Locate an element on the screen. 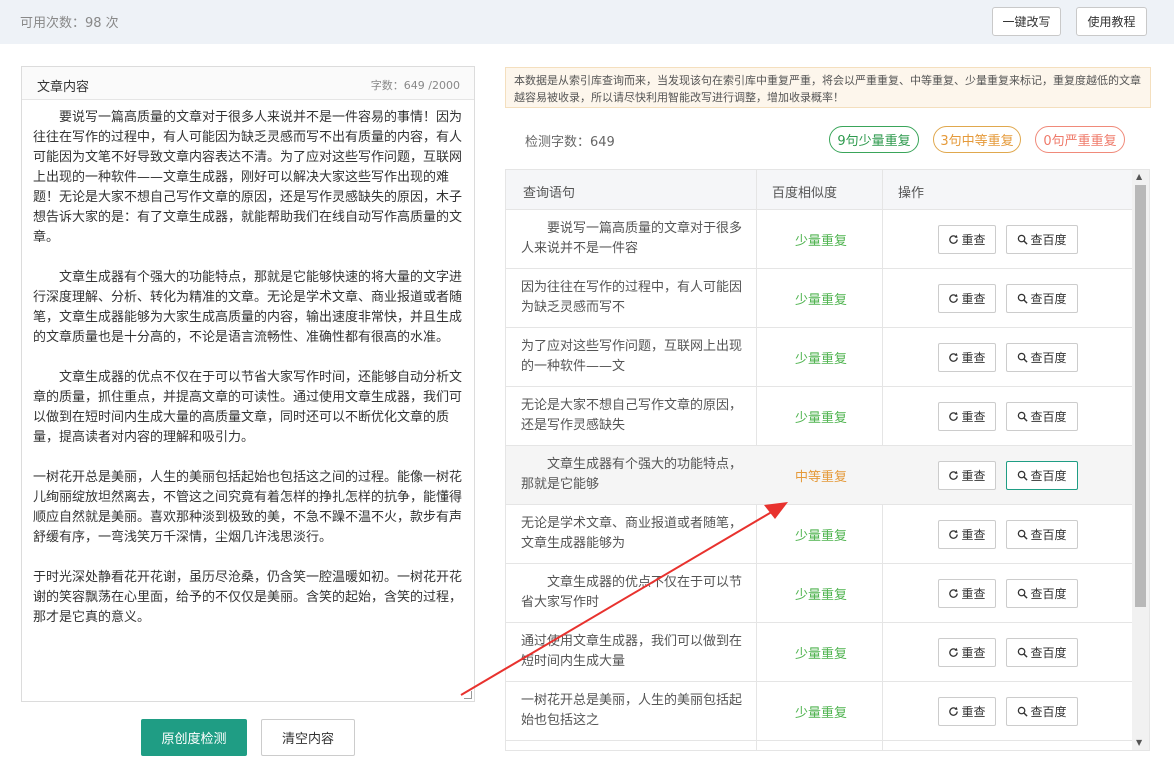 The image size is (1174, 778). resize-handle-icon is located at coordinates (468, 695).